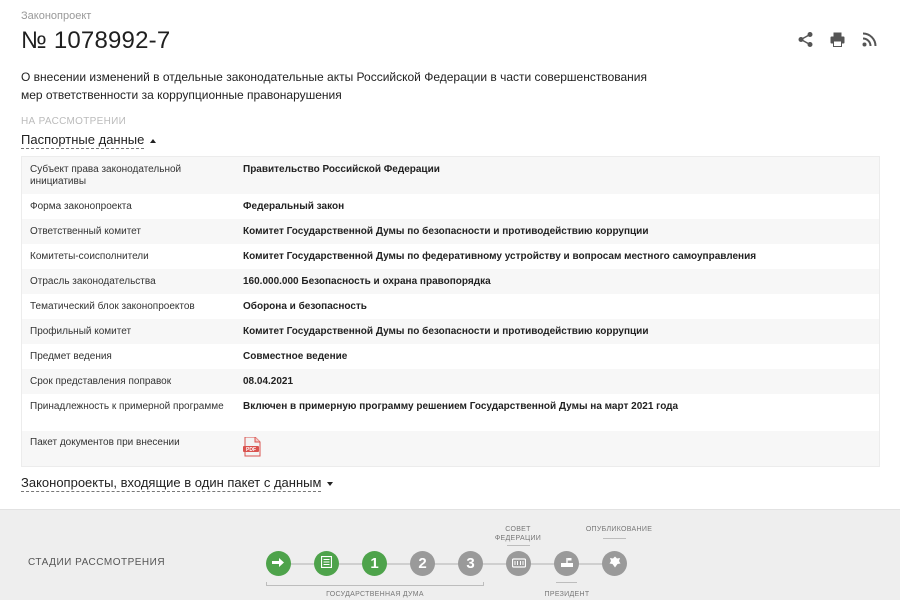 This screenshot has width=900, height=600. I want to click on print-icon, so click(837, 39).